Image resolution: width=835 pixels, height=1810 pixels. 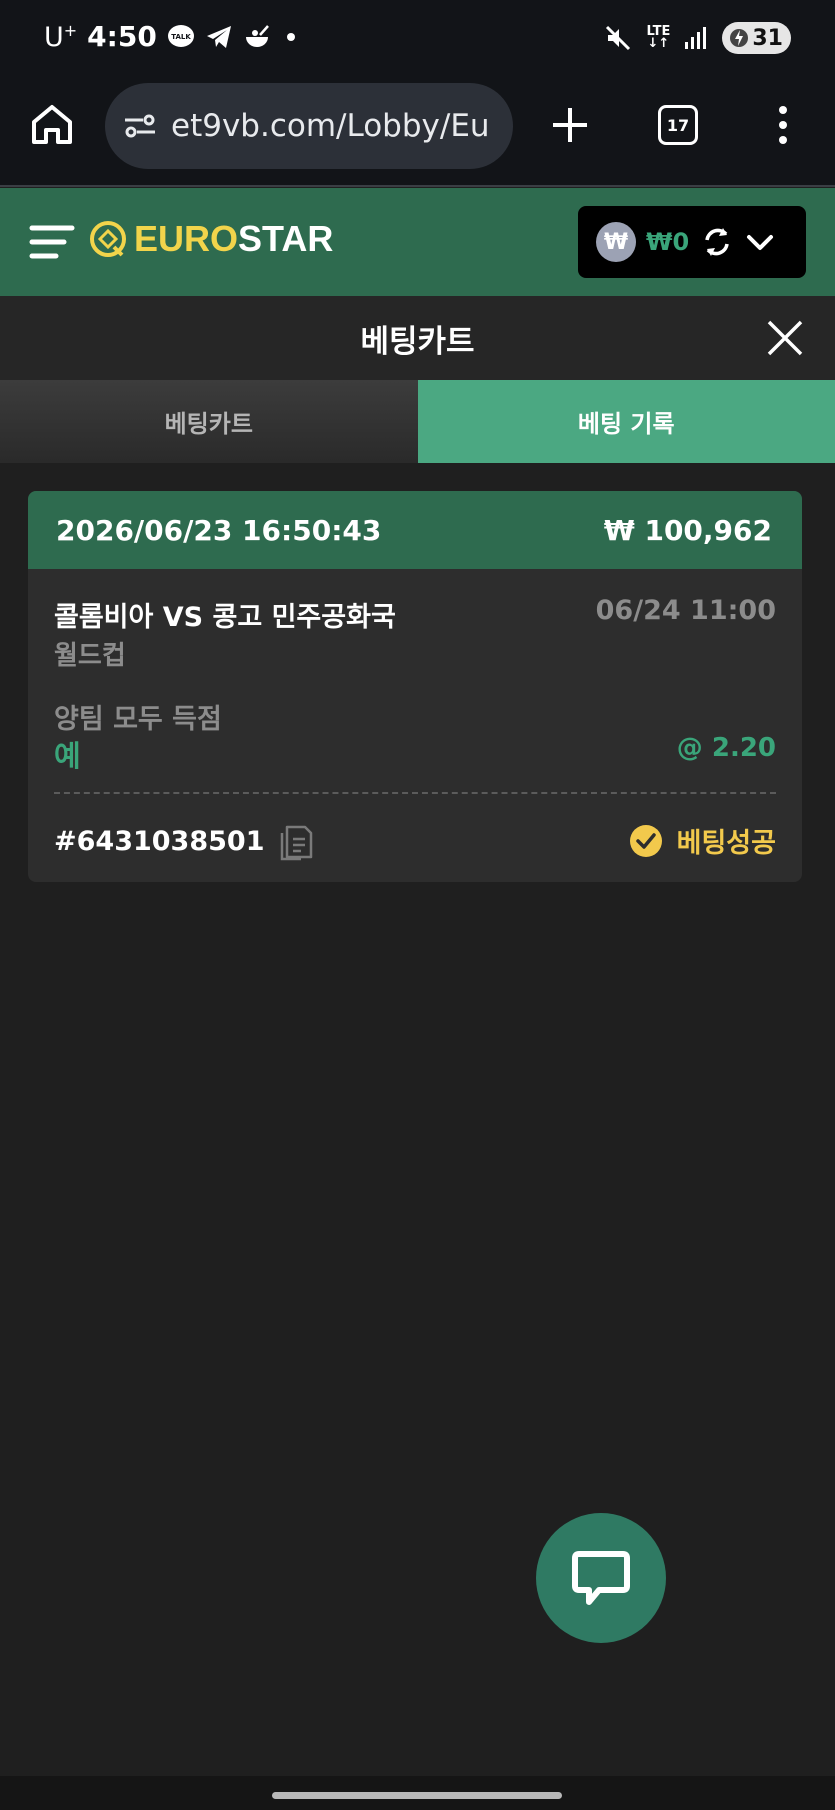 What do you see at coordinates (685, 610) in the screenshot?
I see `match-date: 06/24 11:00` at bounding box center [685, 610].